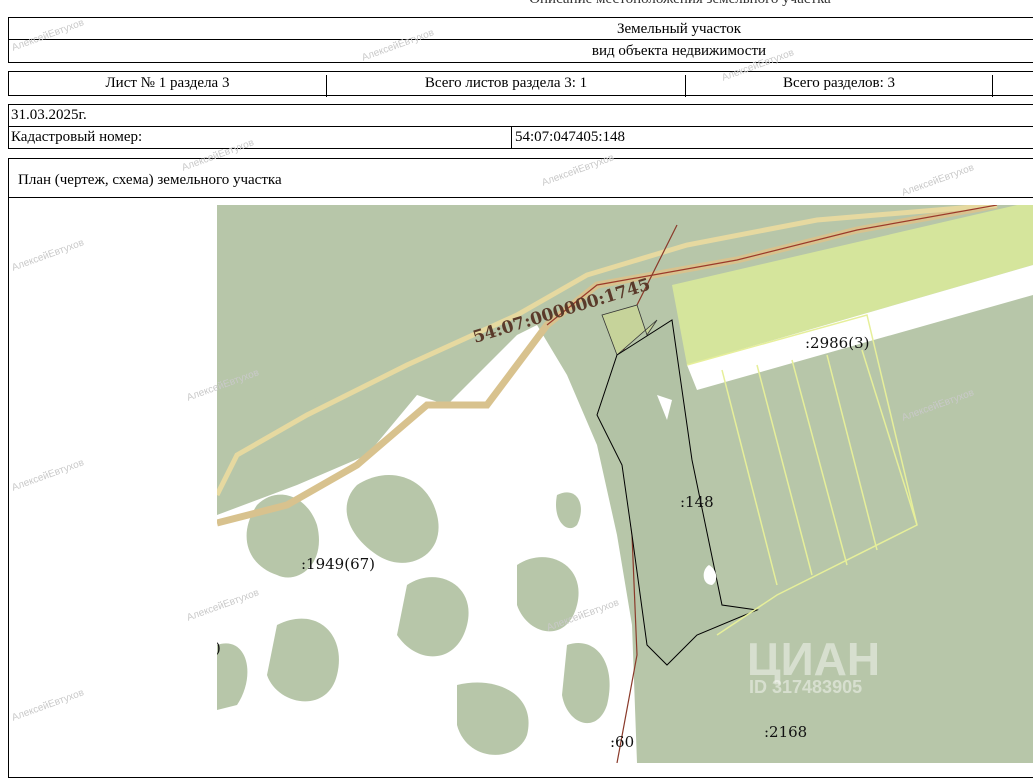  What do you see at coordinates (150, 180) in the screenshot?
I see `plan-title: План (чертеж, схема) земельного участка` at bounding box center [150, 180].